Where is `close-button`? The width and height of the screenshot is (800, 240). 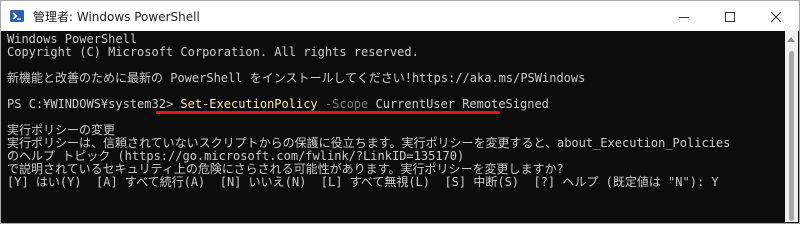 close-button is located at coordinates (776, 16).